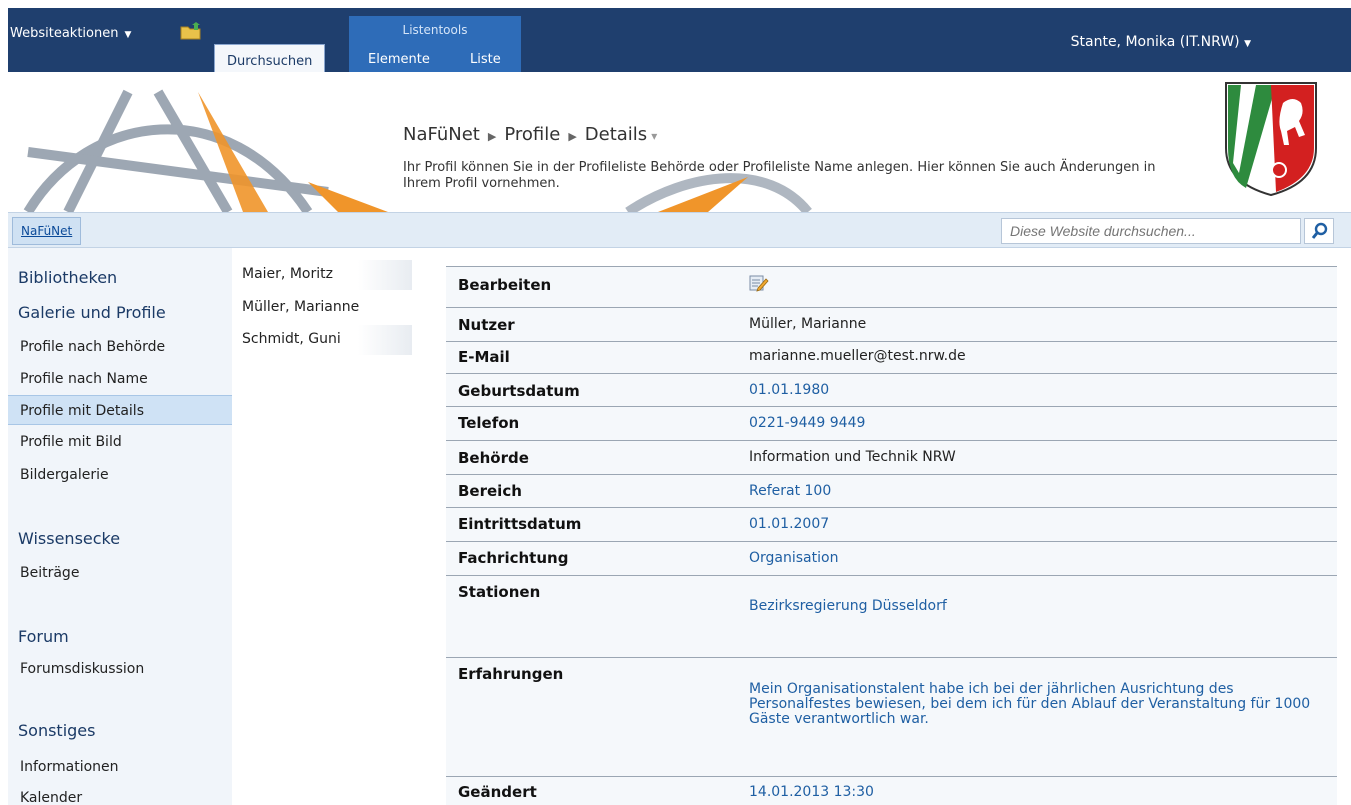  Describe the element at coordinates (891, 790) in the screenshot. I see `detail-row: Geändert 14.01.2013 13:30` at that location.